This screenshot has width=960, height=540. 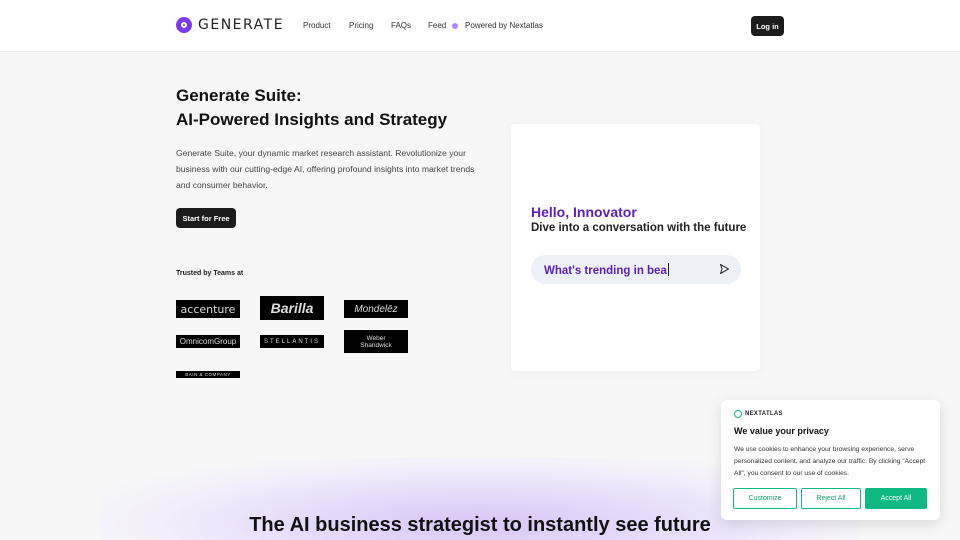 What do you see at coordinates (504, 25) in the screenshot?
I see `nav-powered-by: Powered by Nextatlas` at bounding box center [504, 25].